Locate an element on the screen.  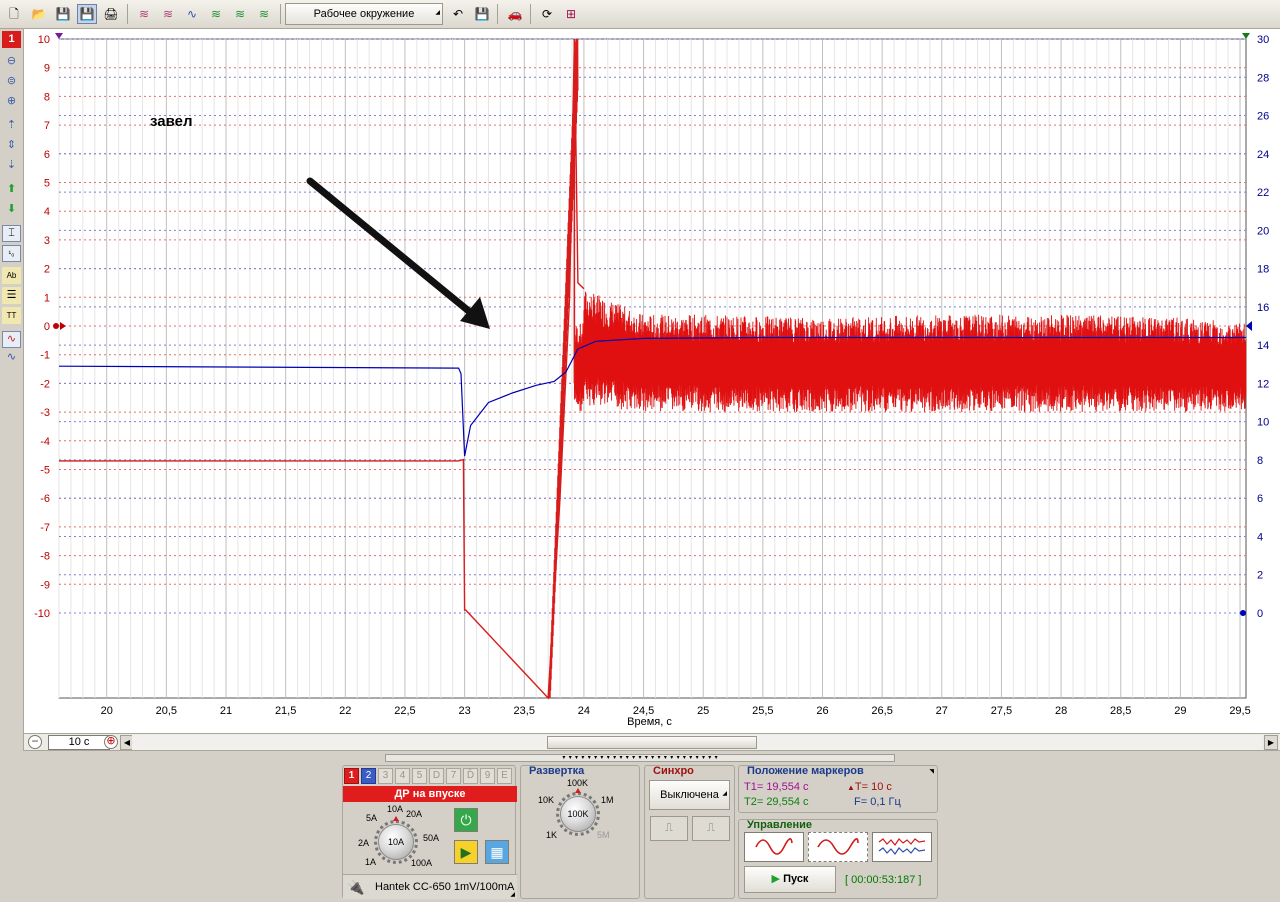
calculator-icon: ▦ is located at coordinates (497, 852).